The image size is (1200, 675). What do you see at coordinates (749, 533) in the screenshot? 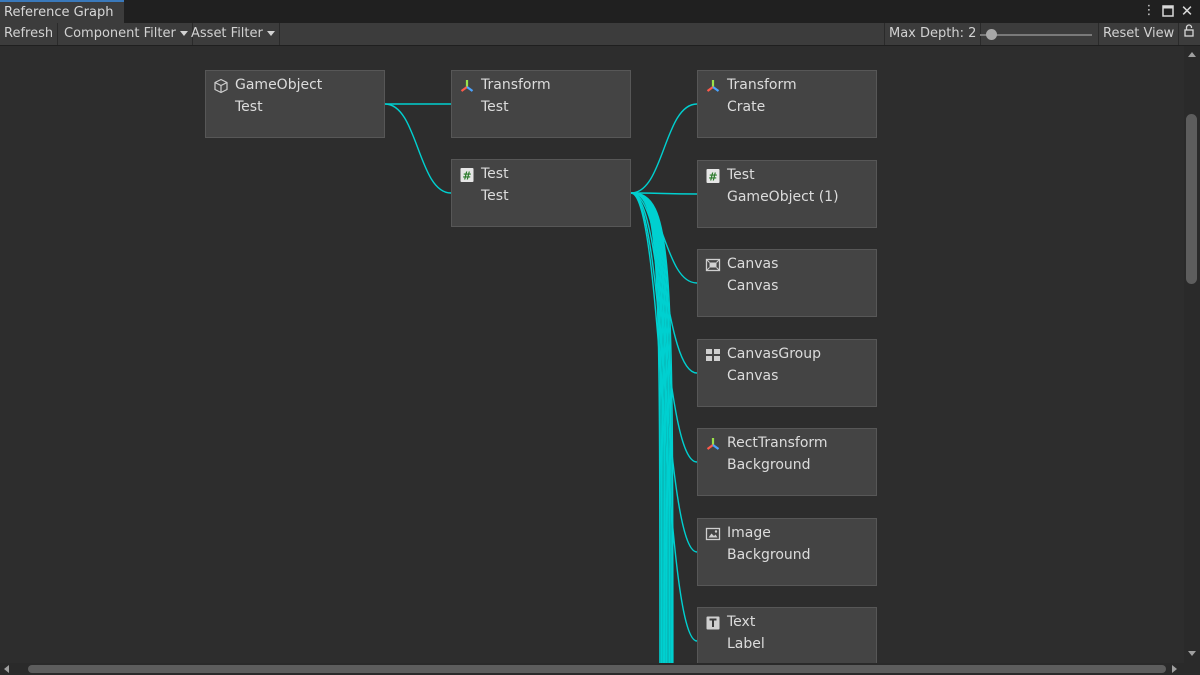
I see `node-type-label: Image` at bounding box center [749, 533].